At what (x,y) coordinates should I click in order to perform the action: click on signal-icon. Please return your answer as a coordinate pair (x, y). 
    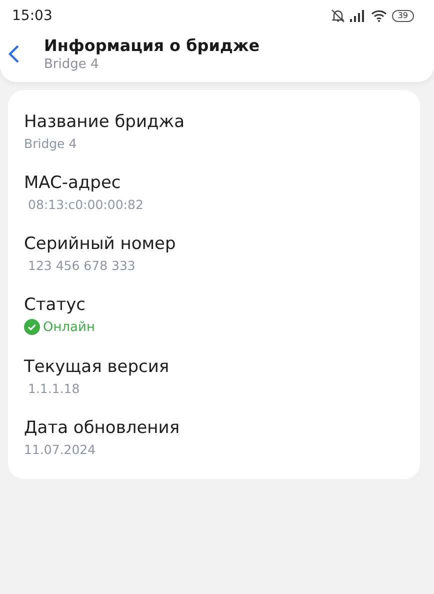
    Looking at the image, I should click on (358, 16).